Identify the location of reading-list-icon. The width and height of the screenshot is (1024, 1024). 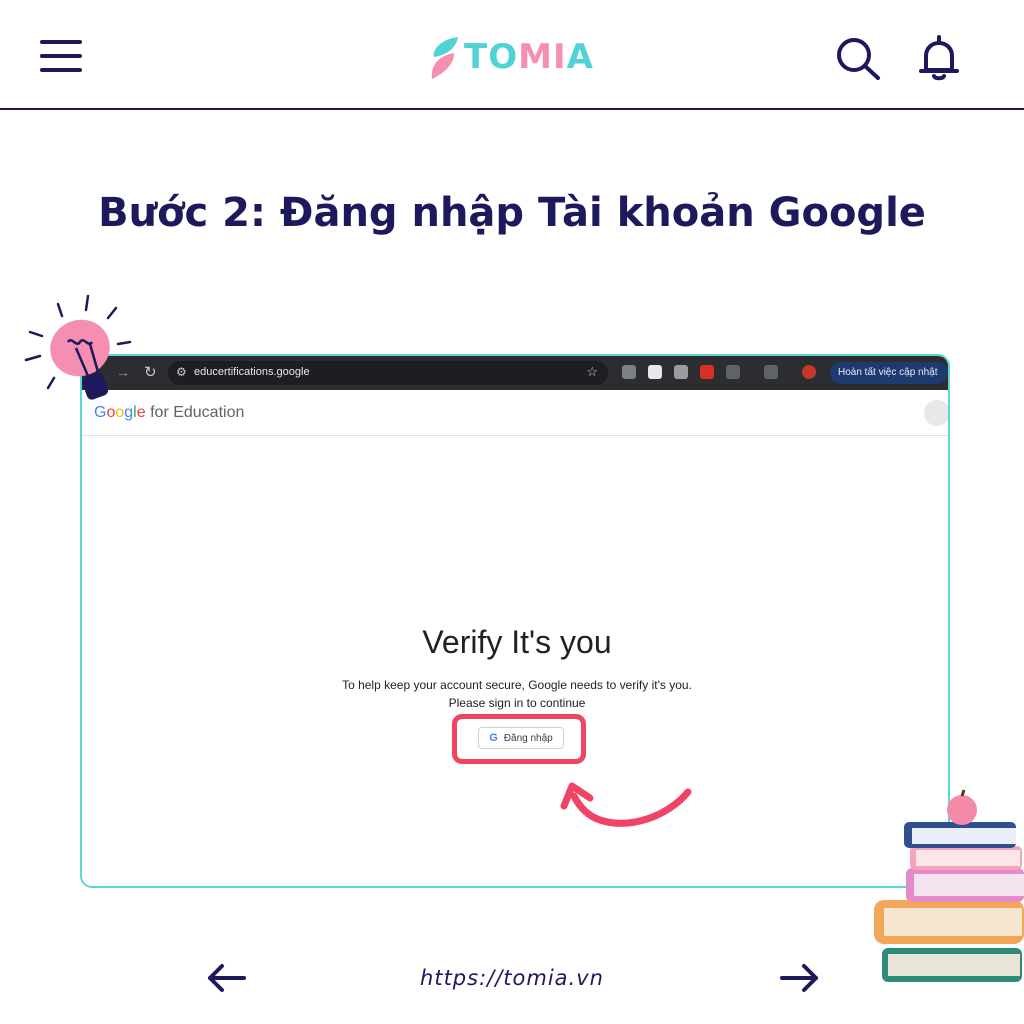
(771, 372).